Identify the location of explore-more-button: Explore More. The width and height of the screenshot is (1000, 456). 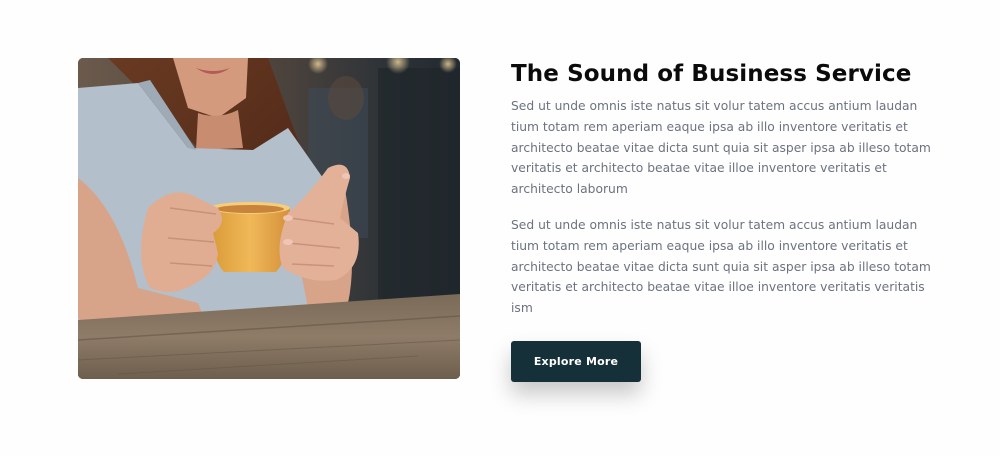
(576, 361).